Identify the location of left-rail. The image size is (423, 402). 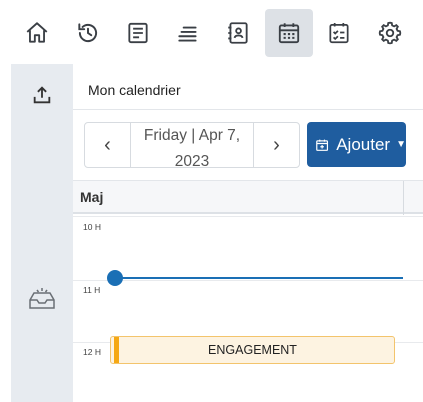
(42, 233).